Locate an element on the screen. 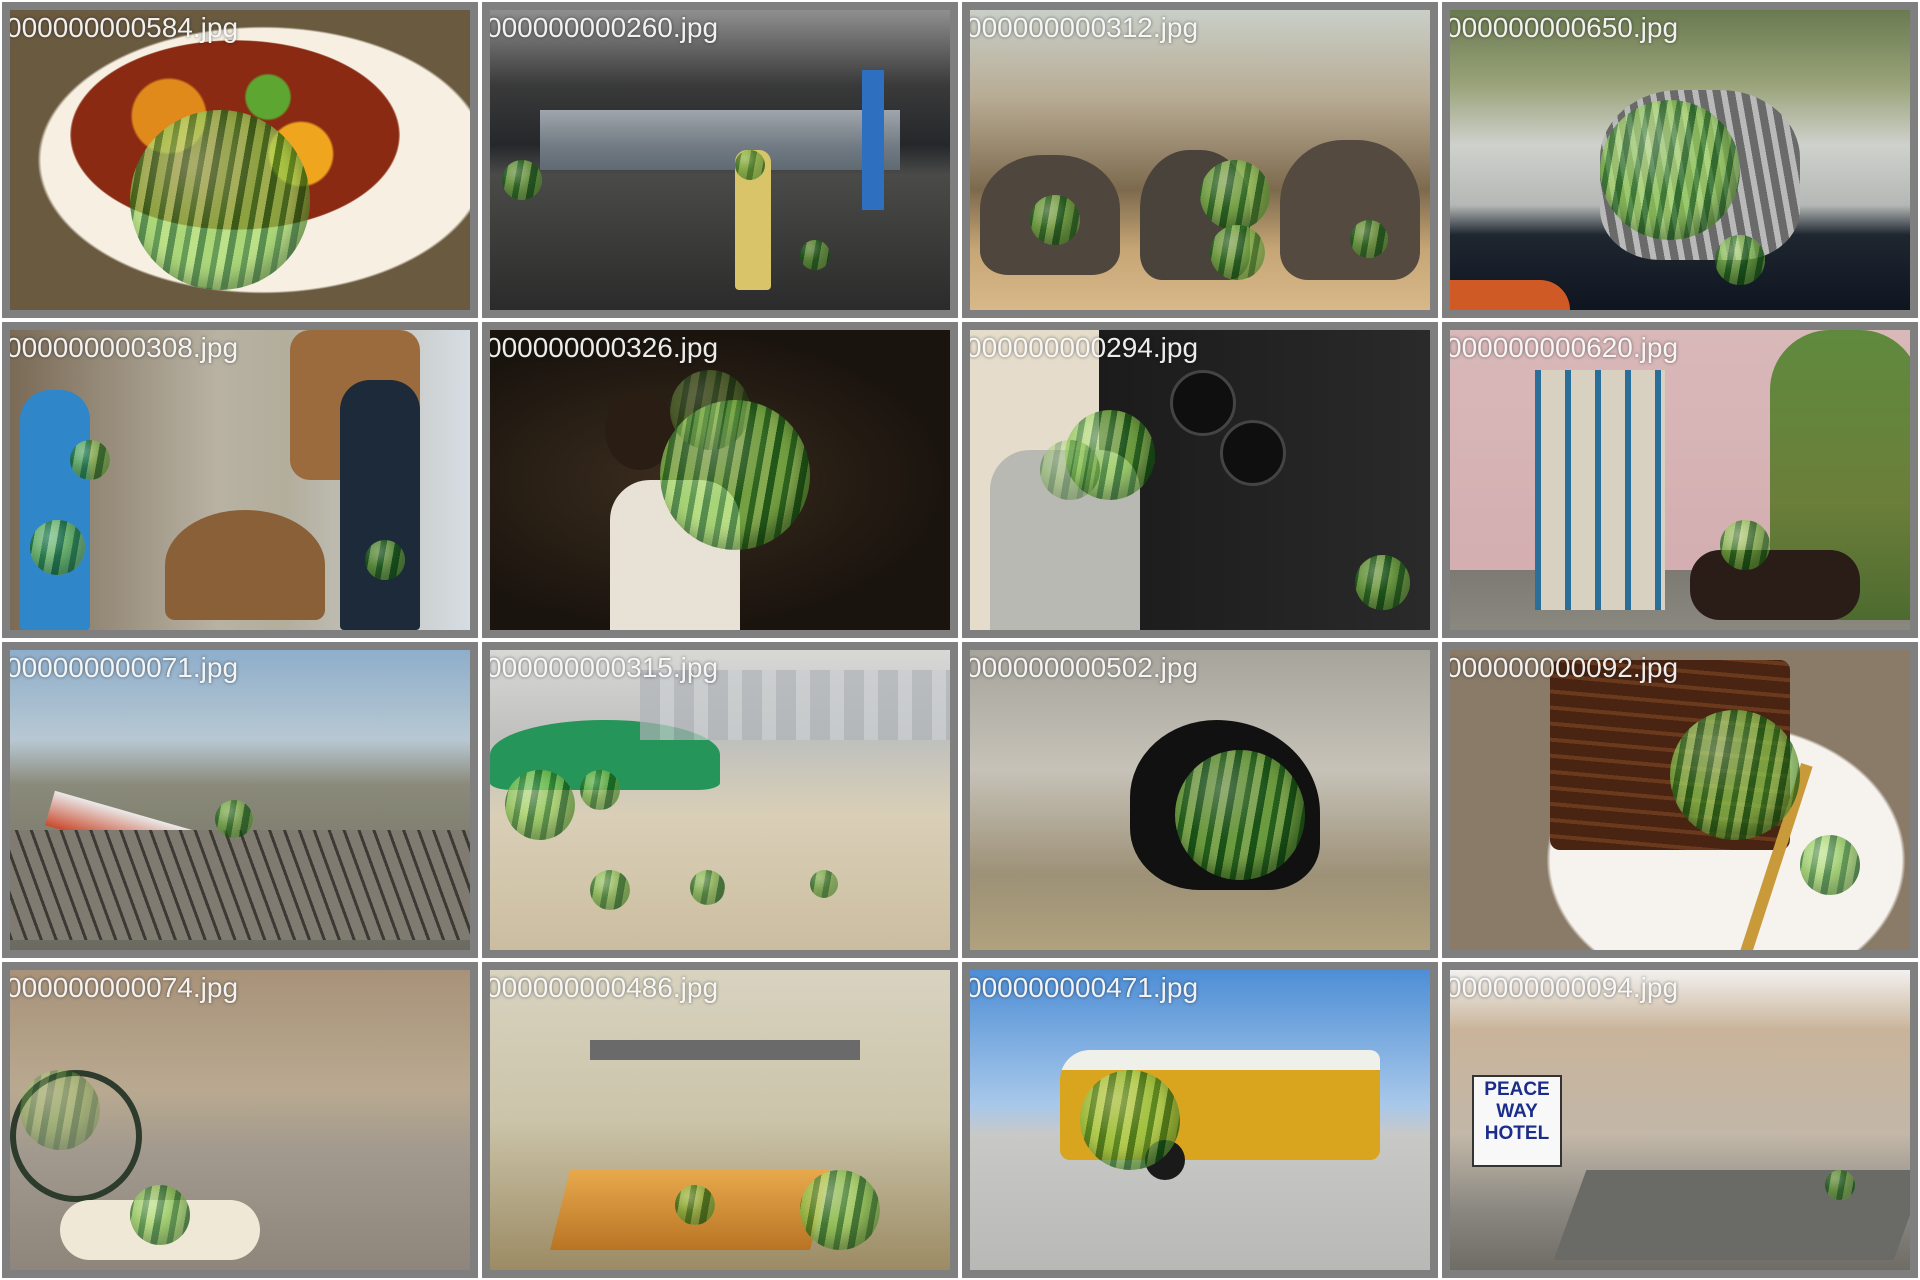 Image resolution: width=1920 pixels, height=1280 pixels. thumbnail-wine-tasting: 000000000308.jpg is located at coordinates (240, 480).